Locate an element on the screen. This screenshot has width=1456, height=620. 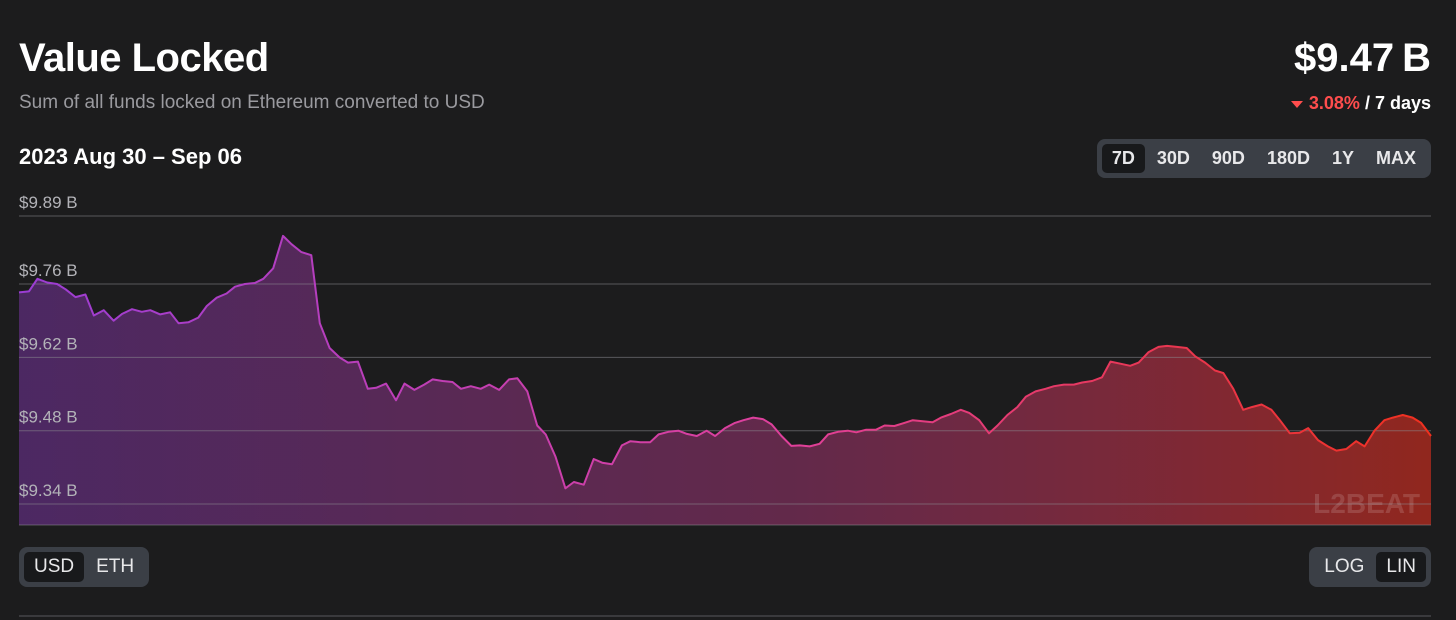
unit-selector: USD ETH is located at coordinates (84, 567).